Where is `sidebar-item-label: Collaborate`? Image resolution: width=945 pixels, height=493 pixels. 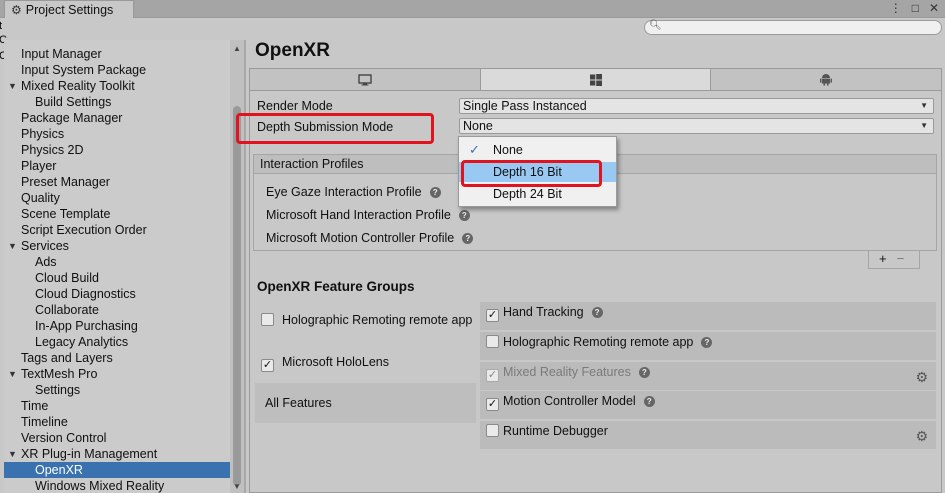 sidebar-item-label: Collaborate is located at coordinates (67, 310).